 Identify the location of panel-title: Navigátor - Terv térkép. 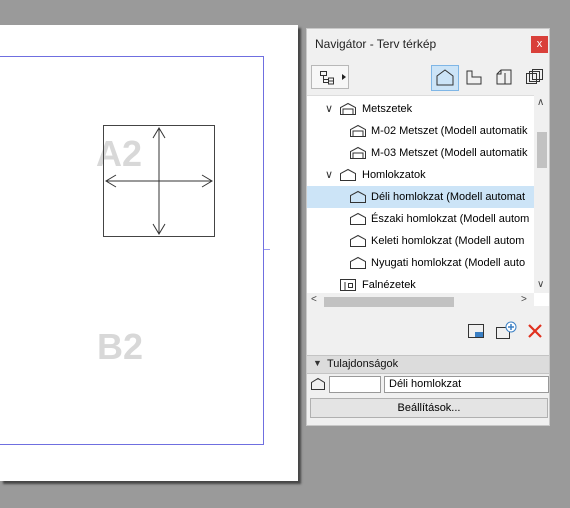
(376, 44).